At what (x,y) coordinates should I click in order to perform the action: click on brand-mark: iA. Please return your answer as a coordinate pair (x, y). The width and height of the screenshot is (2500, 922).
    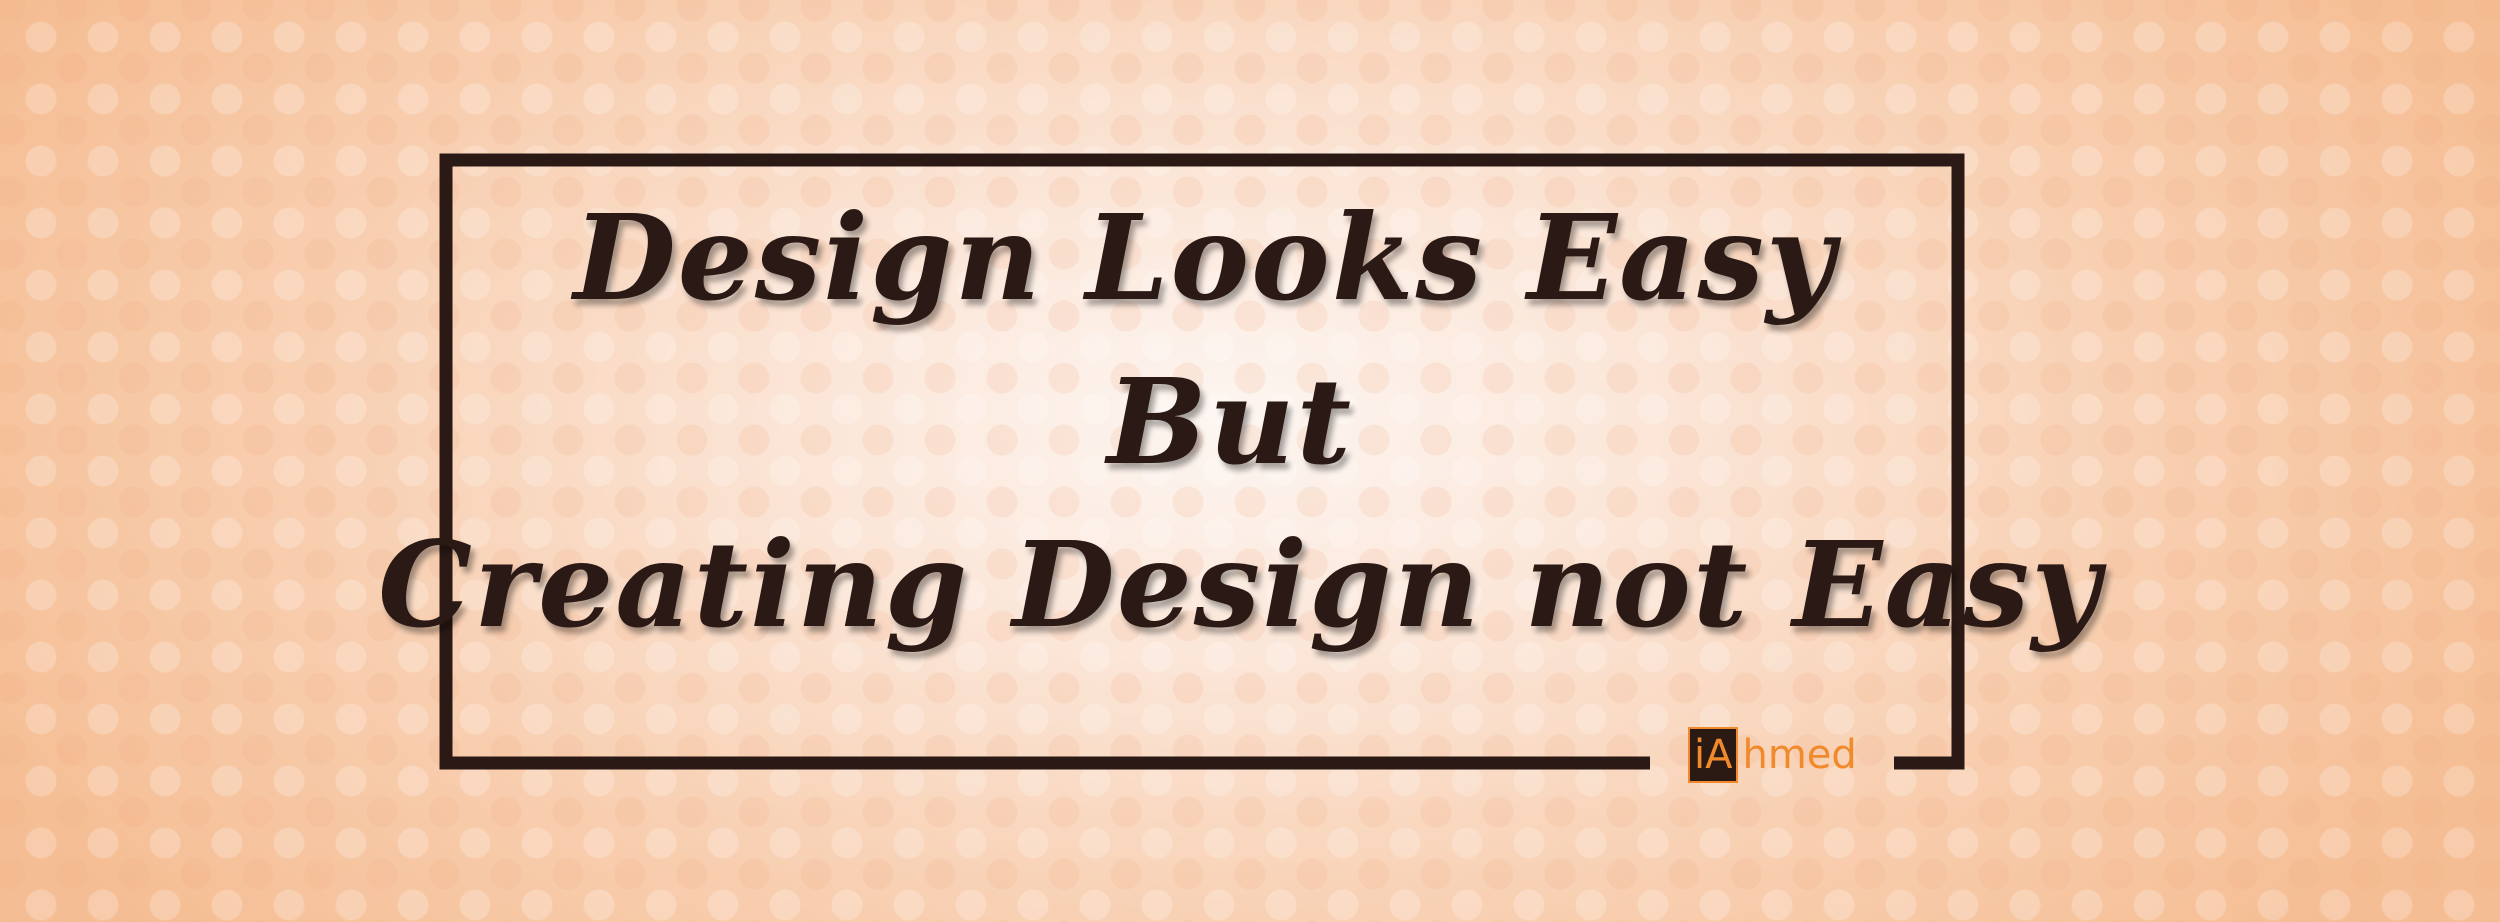
    Looking at the image, I should click on (1713, 755).